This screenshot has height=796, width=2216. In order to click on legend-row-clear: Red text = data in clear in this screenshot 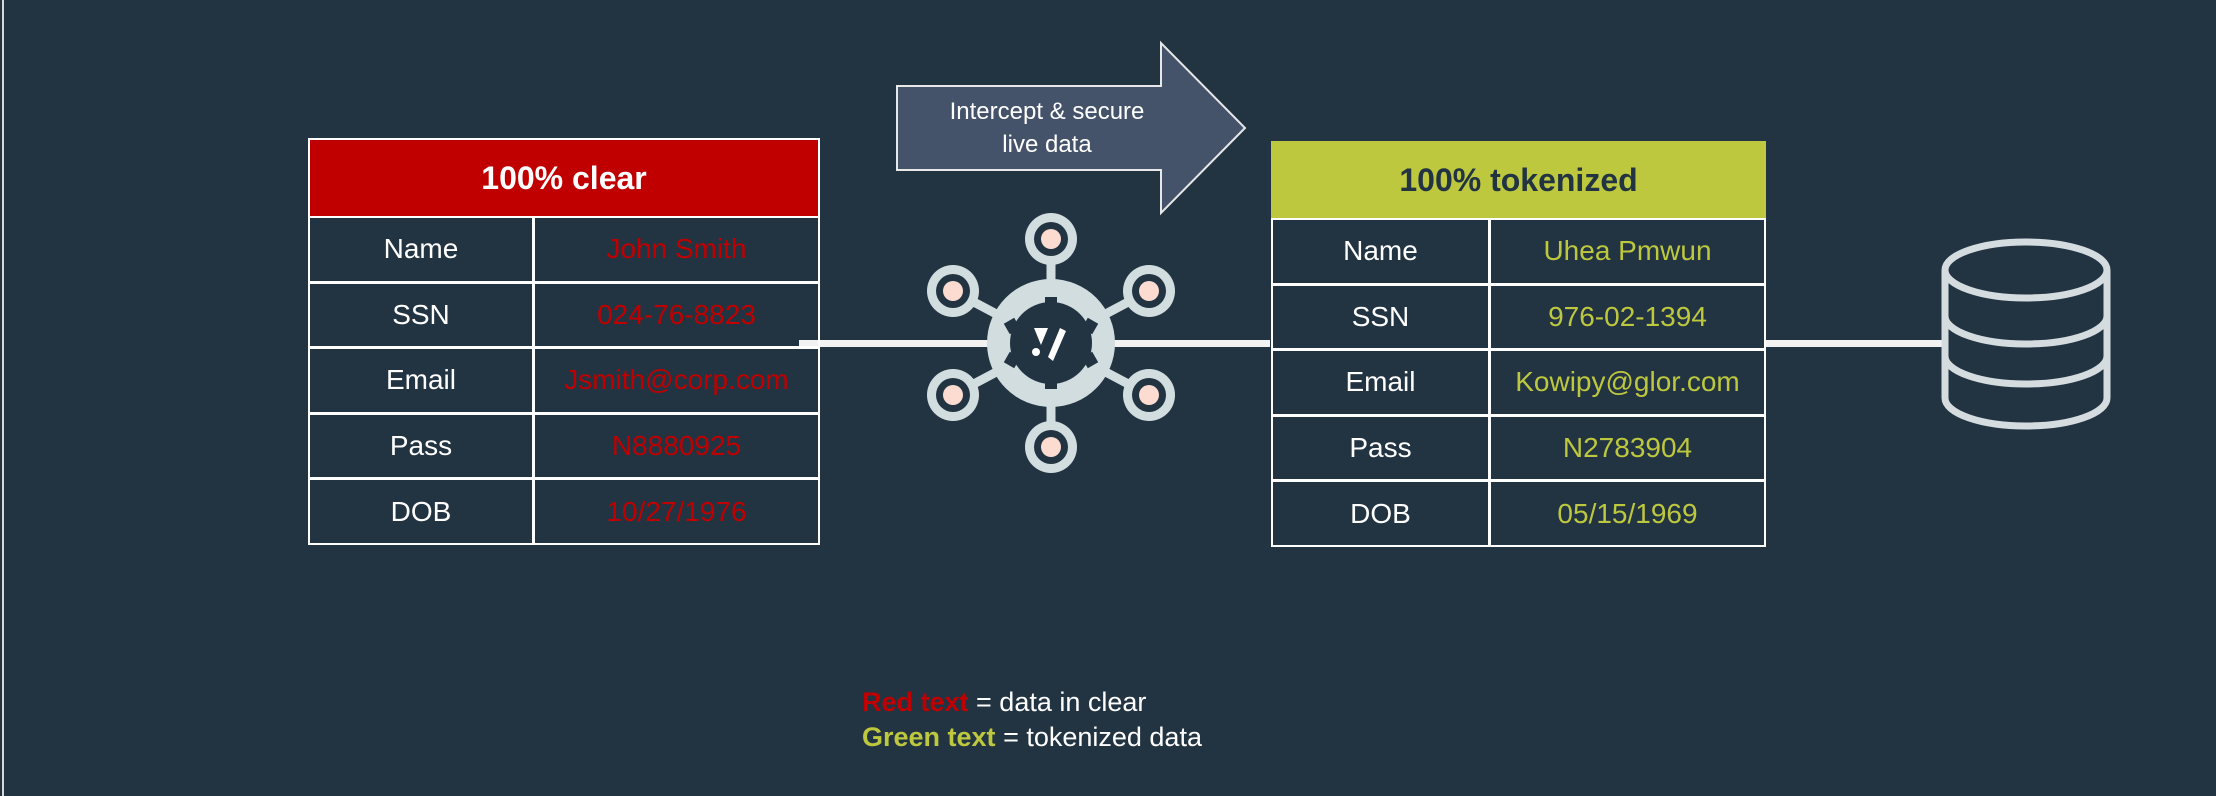, I will do `click(1032, 702)`.